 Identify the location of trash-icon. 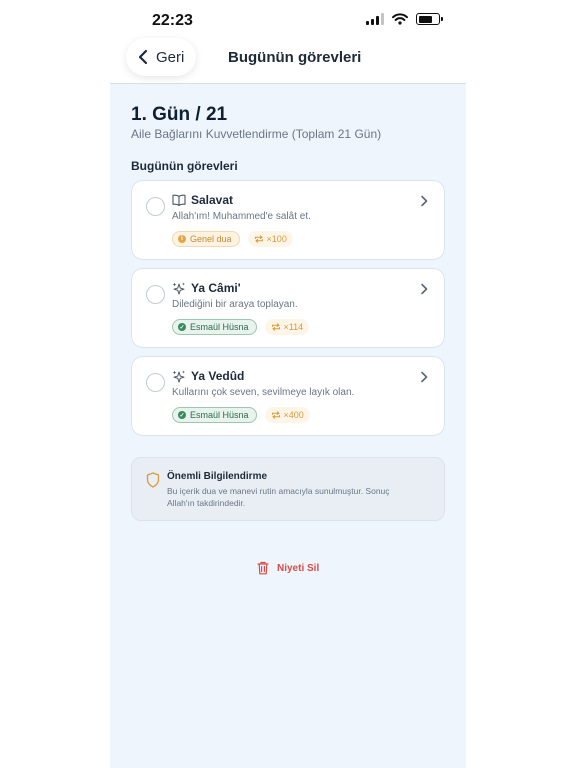
(263, 568).